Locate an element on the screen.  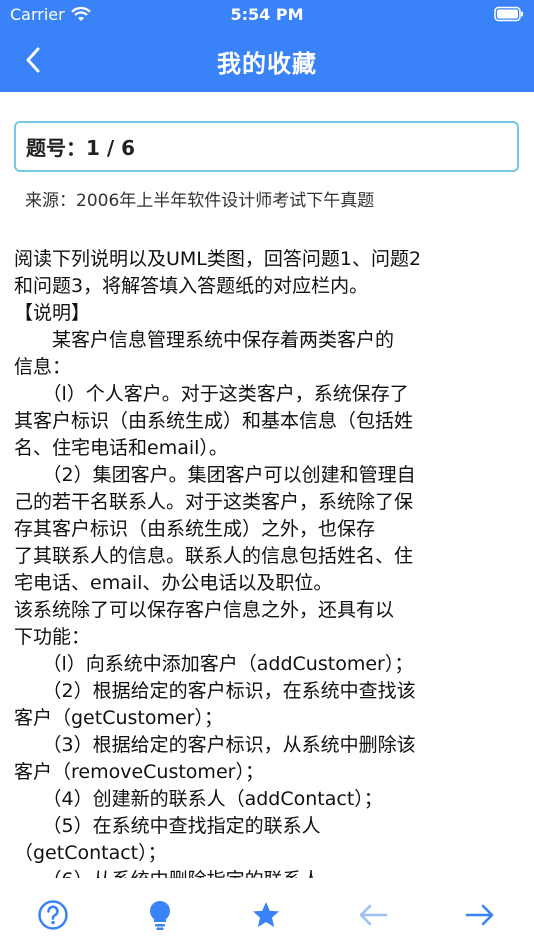
bottom-toolbar is located at coordinates (267, 915).